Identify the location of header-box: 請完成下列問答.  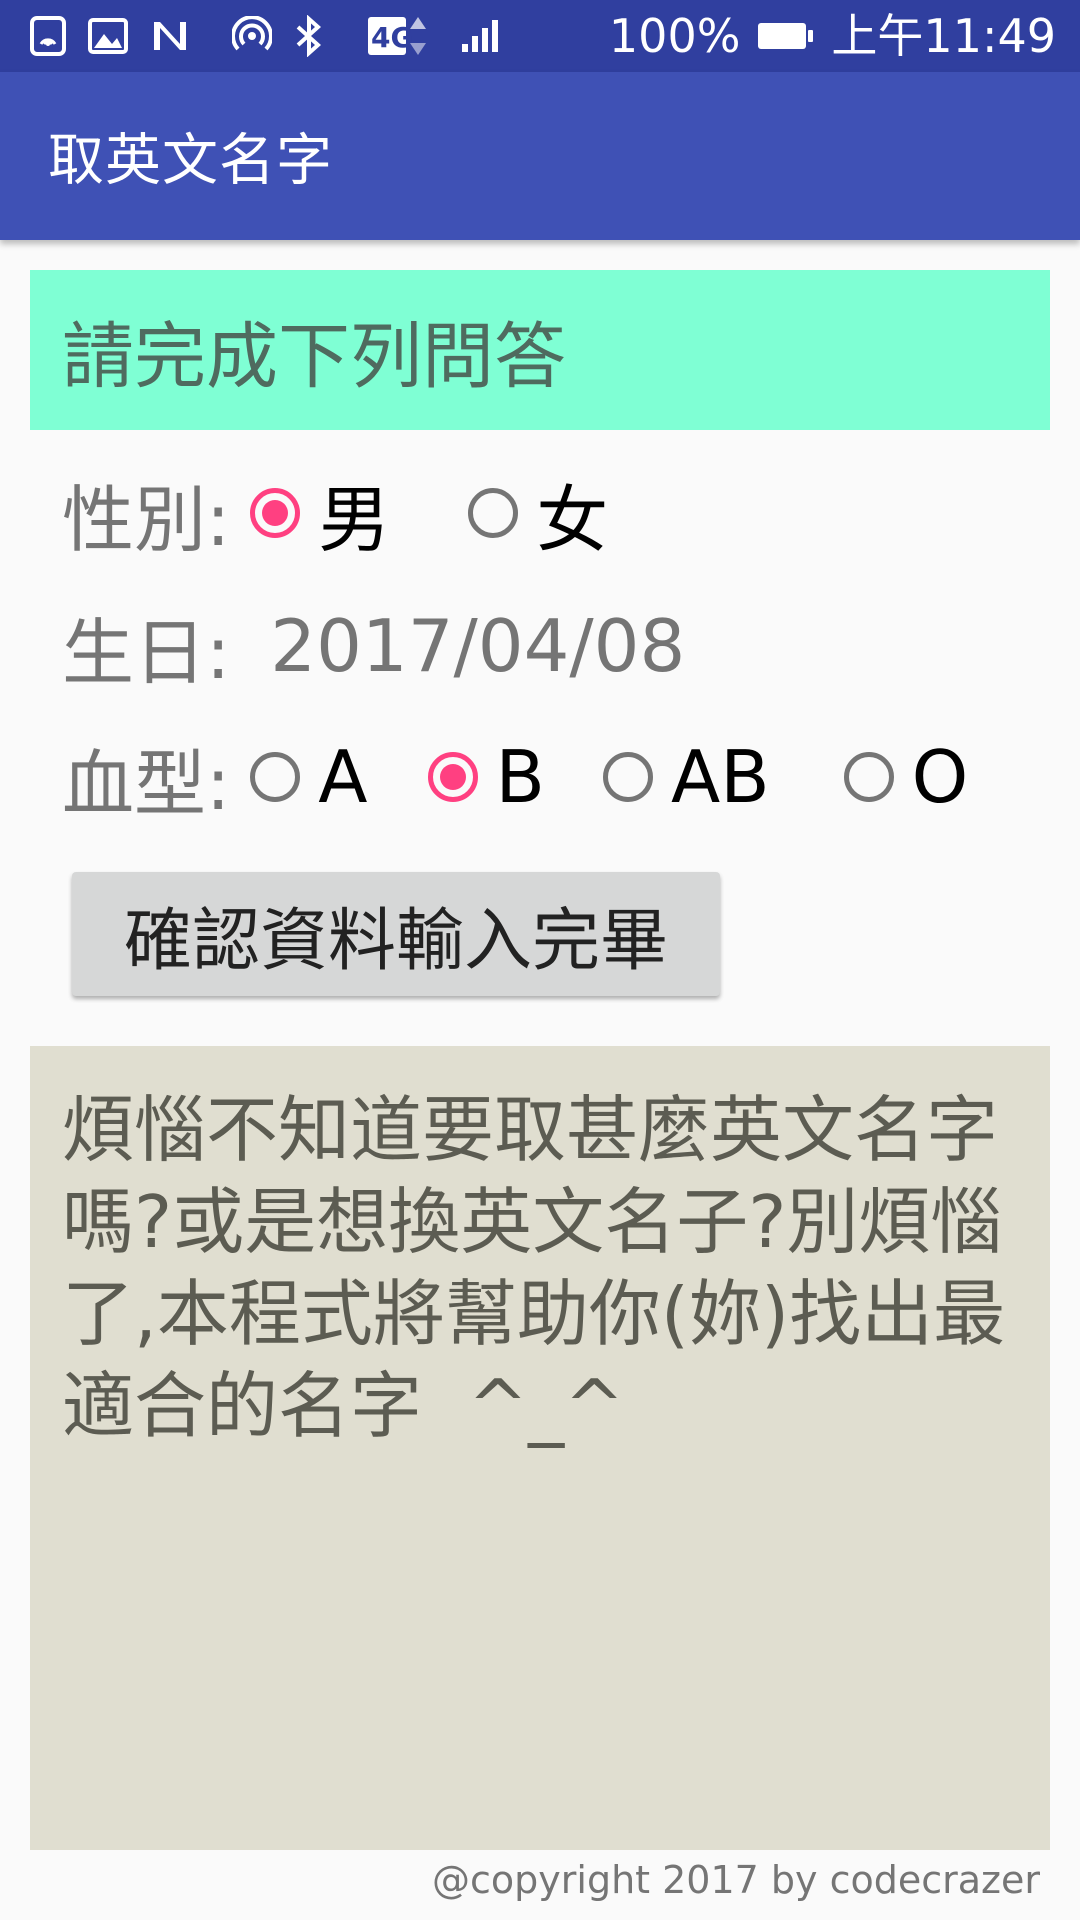
(540, 350).